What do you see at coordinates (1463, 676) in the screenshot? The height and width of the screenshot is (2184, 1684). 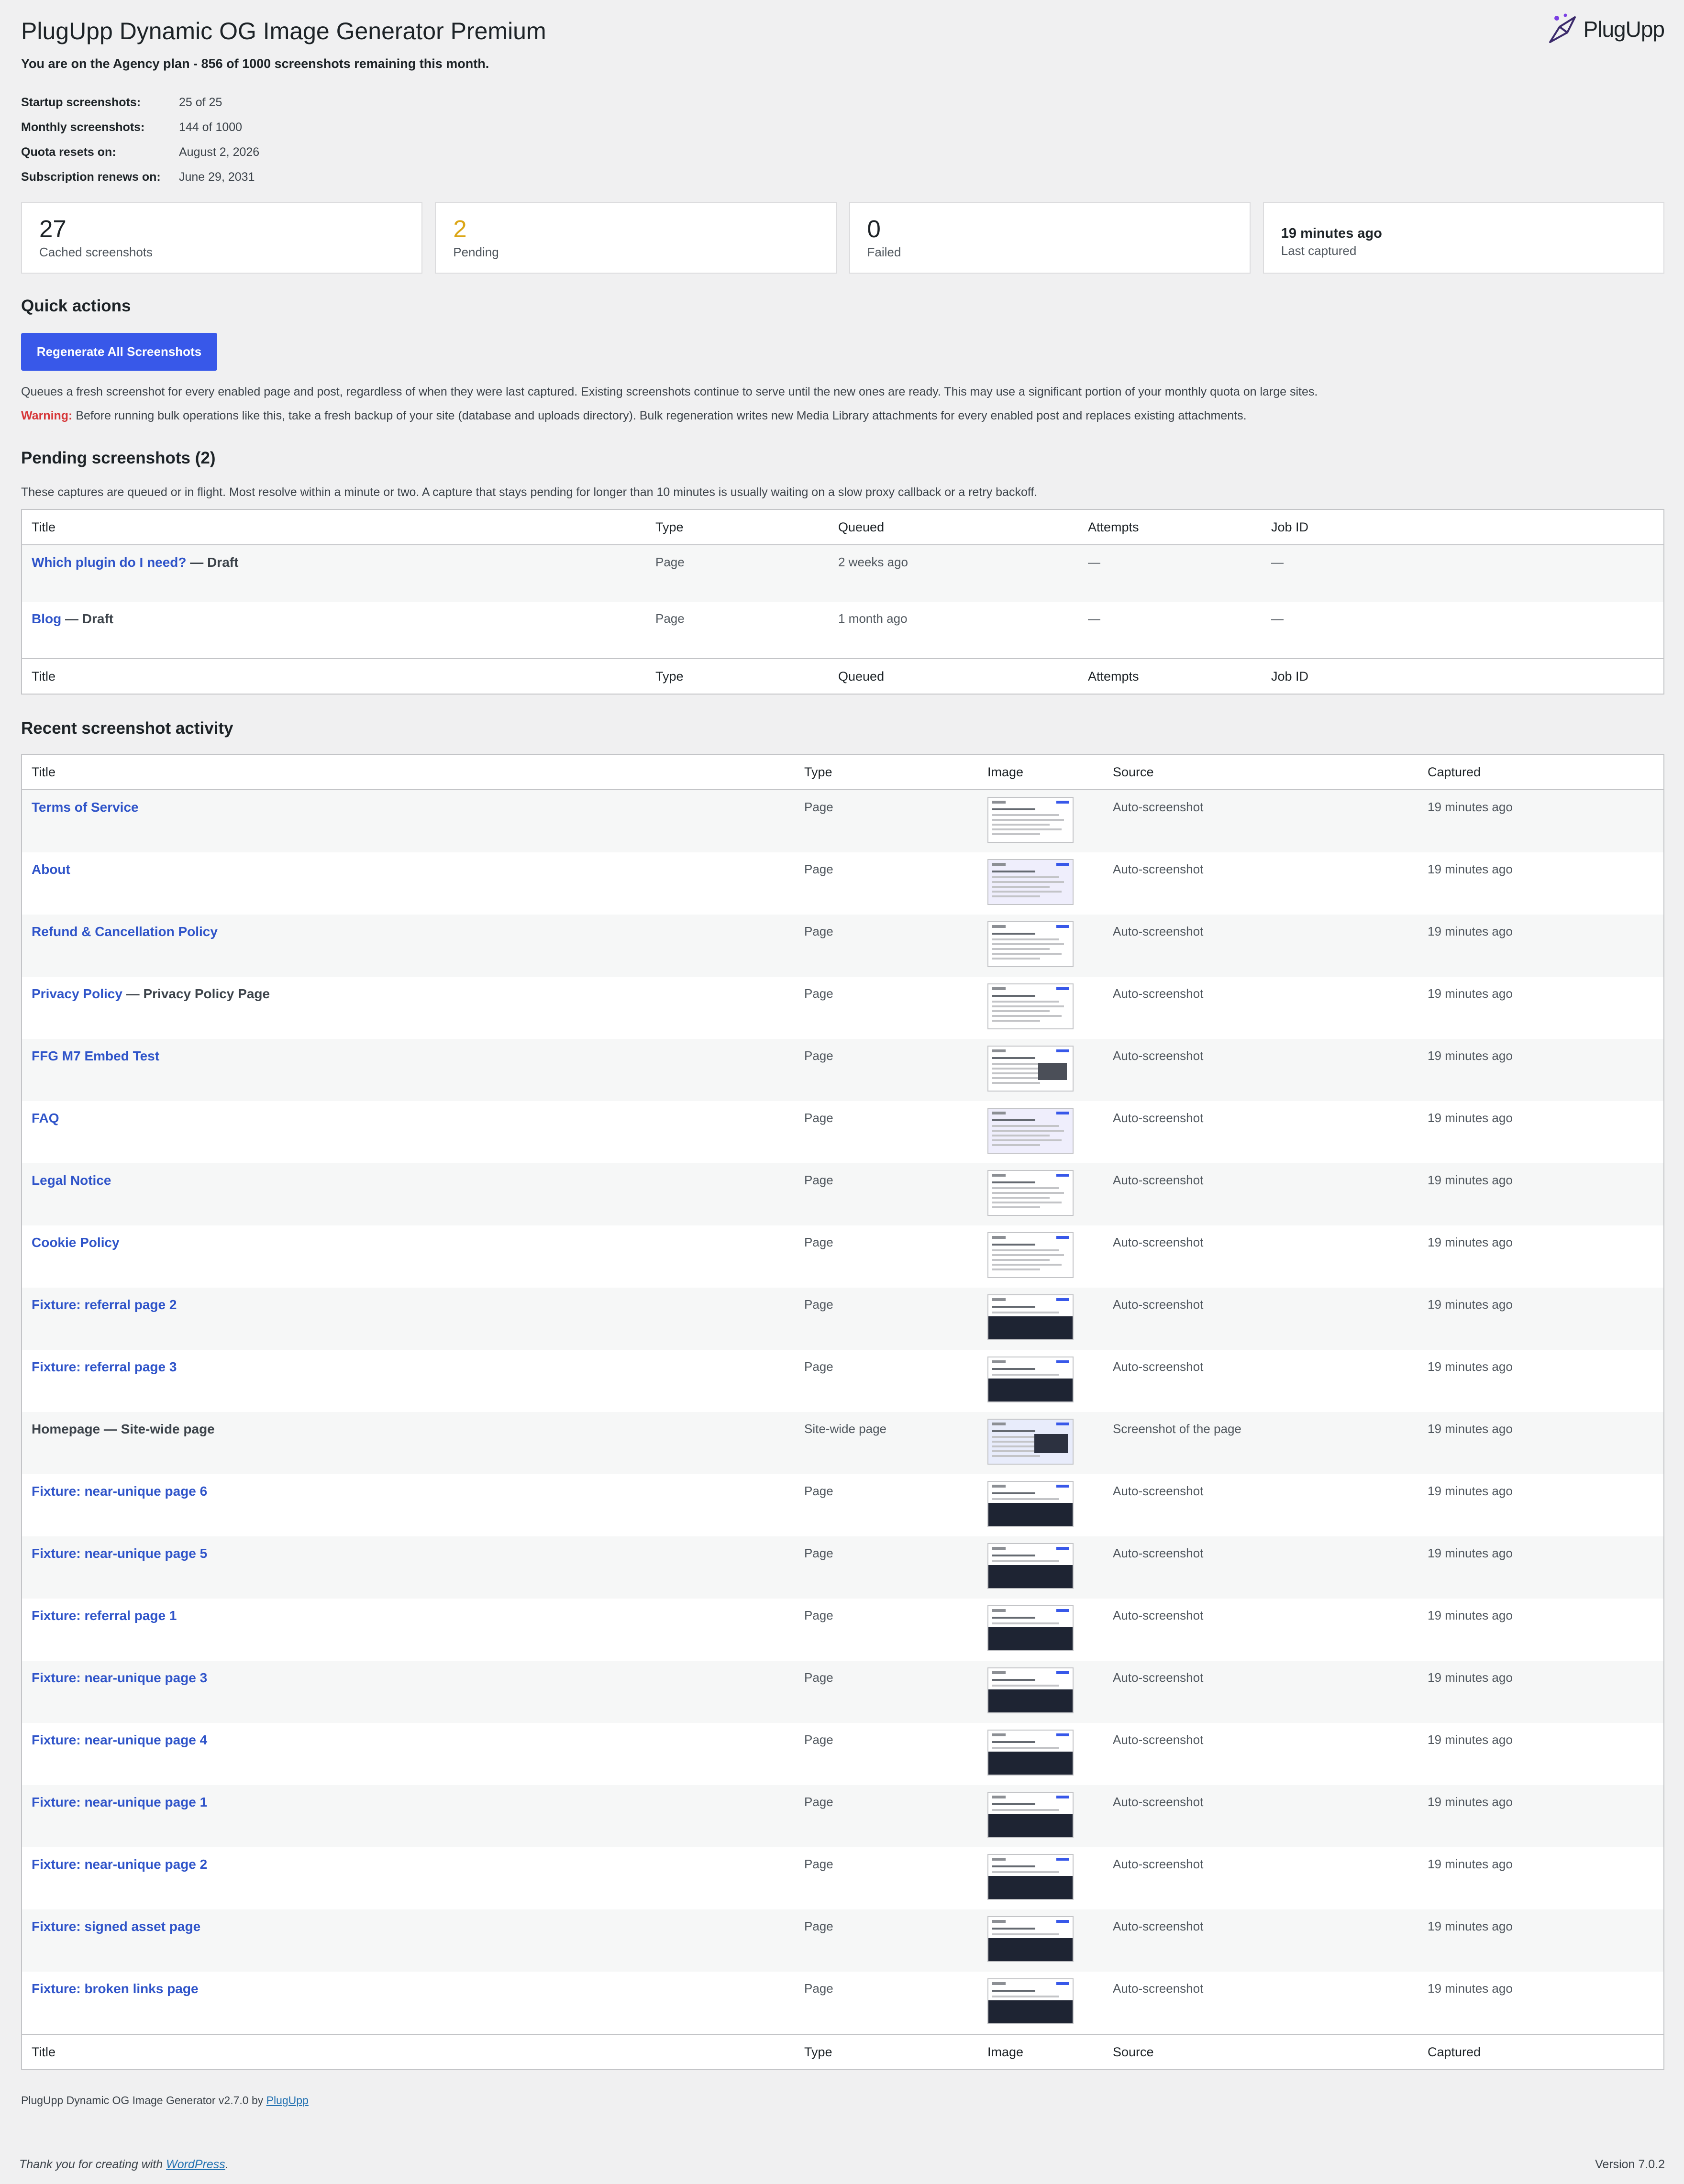 I see `column-footer: Job ID` at bounding box center [1463, 676].